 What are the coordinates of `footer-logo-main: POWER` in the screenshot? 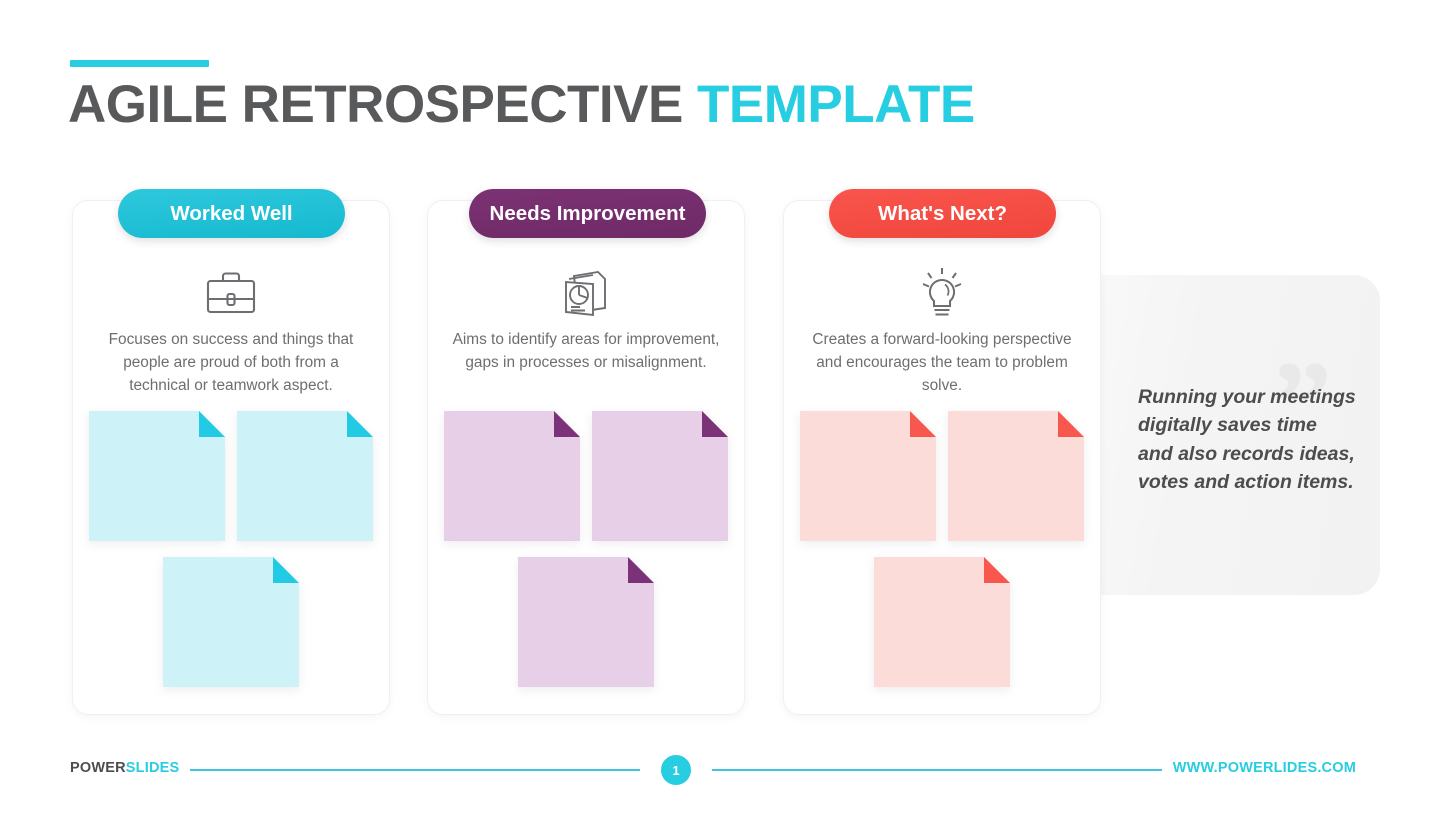 It's located at (98, 768).